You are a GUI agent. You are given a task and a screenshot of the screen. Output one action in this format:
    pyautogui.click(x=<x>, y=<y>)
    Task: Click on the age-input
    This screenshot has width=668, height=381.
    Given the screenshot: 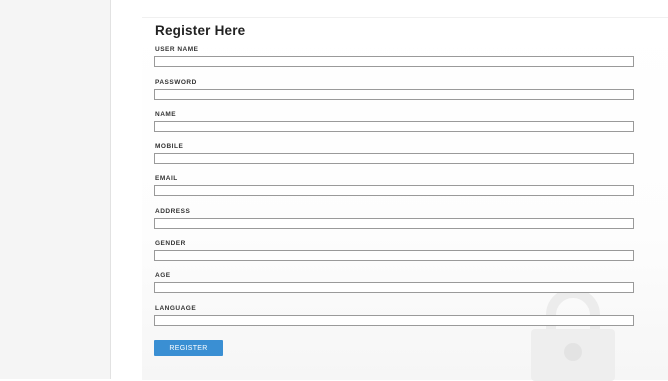 What is the action you would take?
    pyautogui.click(x=394, y=287)
    